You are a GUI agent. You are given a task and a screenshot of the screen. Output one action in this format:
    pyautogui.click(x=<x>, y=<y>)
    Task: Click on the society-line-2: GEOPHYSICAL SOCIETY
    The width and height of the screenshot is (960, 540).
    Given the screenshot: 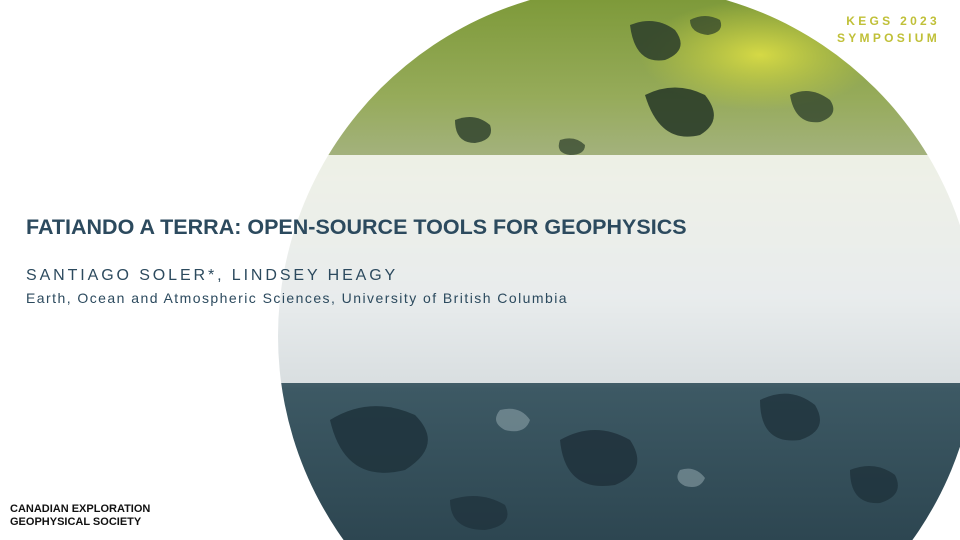 What is the action you would take?
    pyautogui.click(x=76, y=522)
    